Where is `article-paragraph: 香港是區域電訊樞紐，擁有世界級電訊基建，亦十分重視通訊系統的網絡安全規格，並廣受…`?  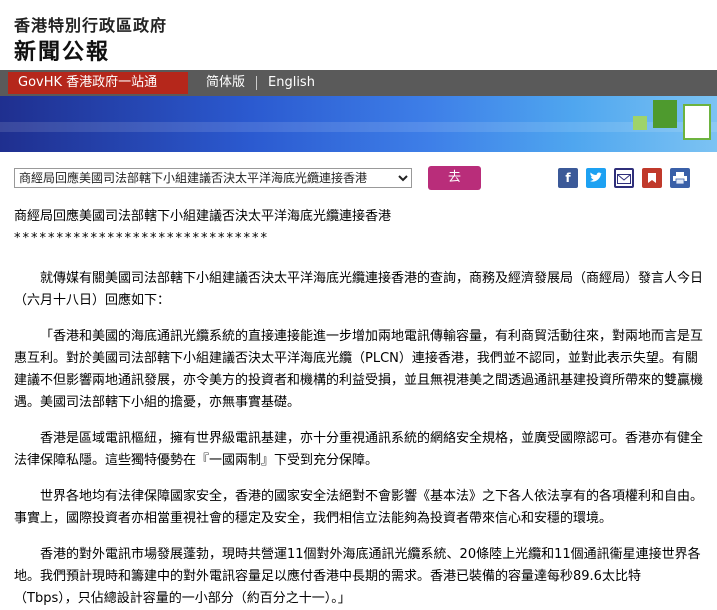 article-paragraph: 香港是區域電訊樞紐，擁有世界級電訊基建，亦十分重視通訊系統的網絡安全規格，並廣受… is located at coordinates (359, 449).